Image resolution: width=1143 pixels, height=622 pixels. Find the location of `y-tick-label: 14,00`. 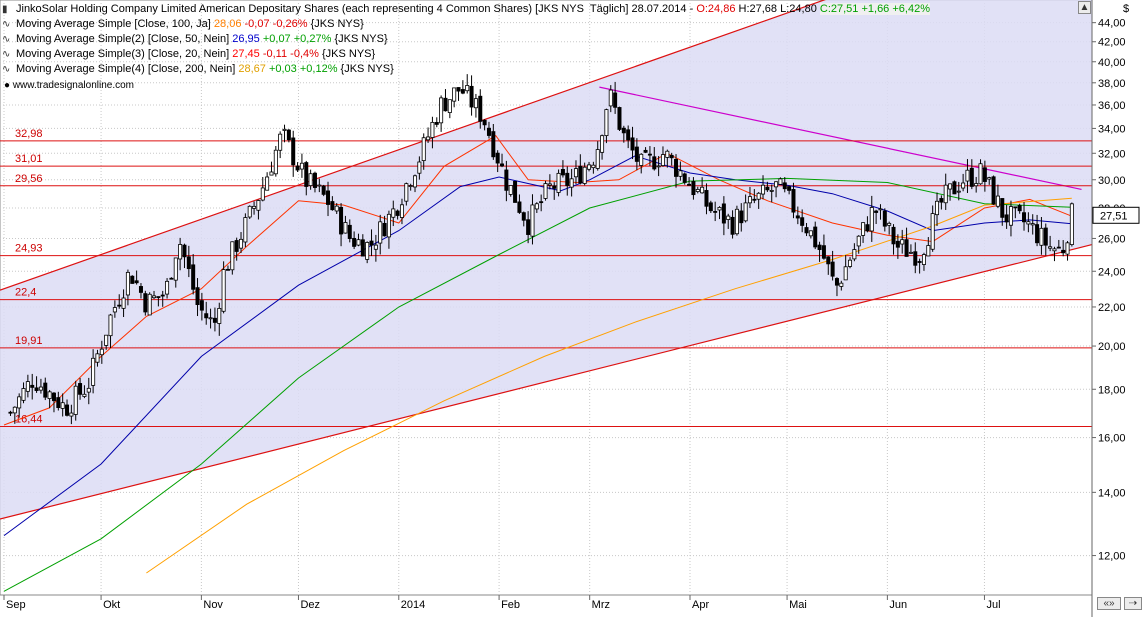

y-tick-label: 14,00 is located at coordinates (1112, 493).